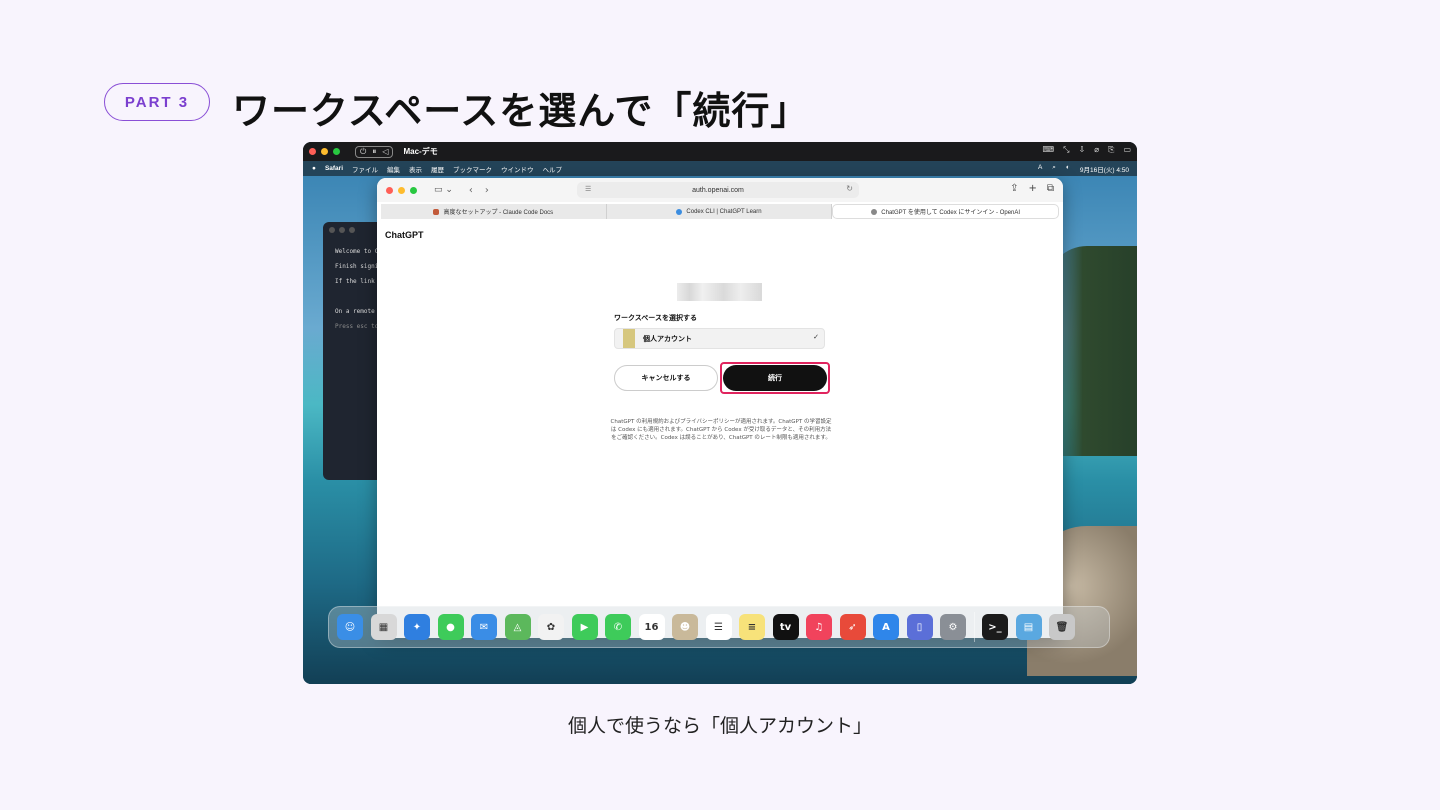 This screenshot has width=1440, height=810. What do you see at coordinates (666, 378) in the screenshot?
I see `cancel-button: キャンセルする` at bounding box center [666, 378].